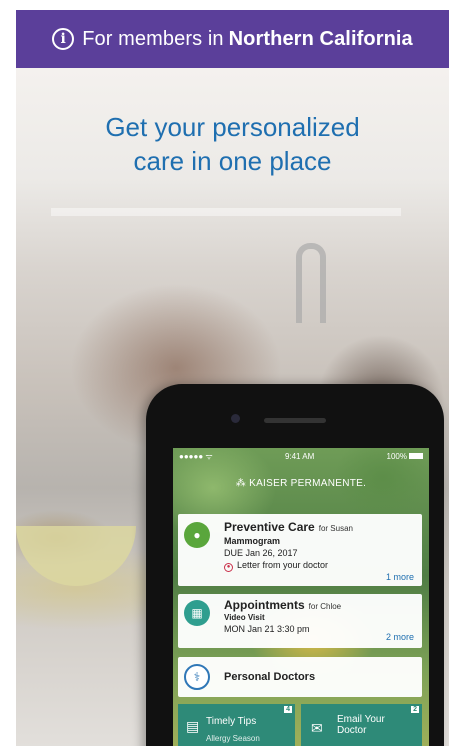  What do you see at coordinates (231, 721) in the screenshot?
I see `tips-title: Timely Tips` at bounding box center [231, 721].